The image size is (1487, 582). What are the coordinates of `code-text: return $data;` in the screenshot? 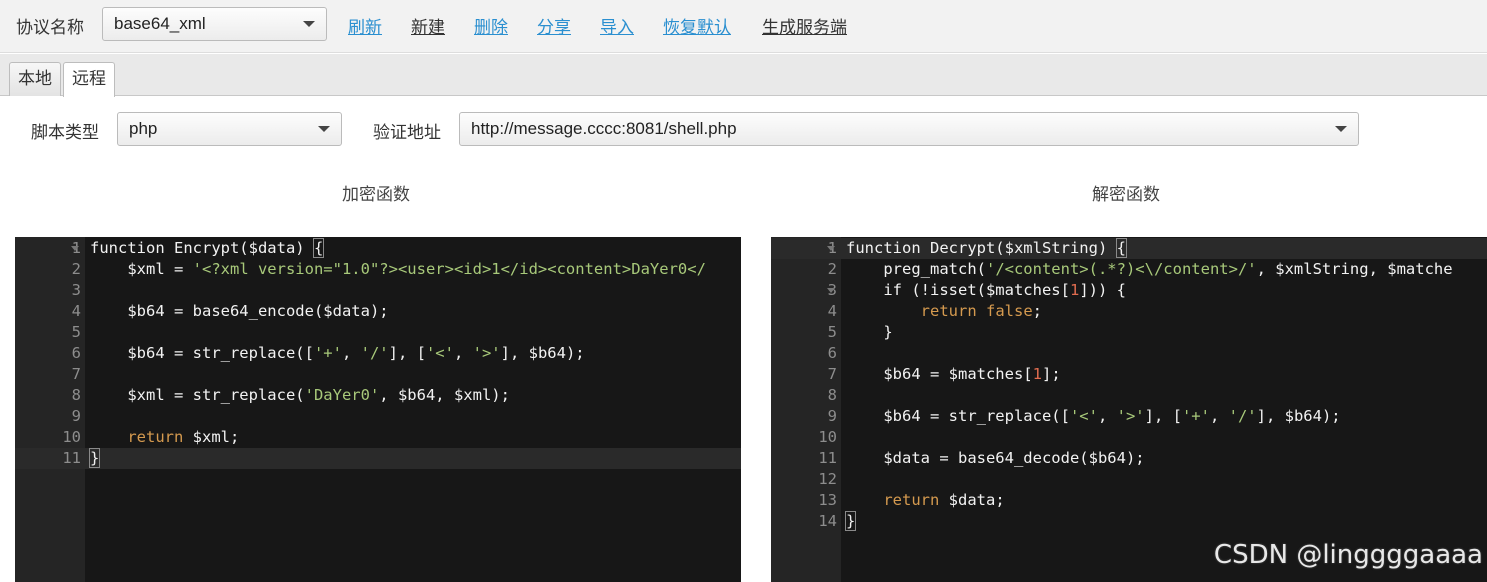 It's located at (944, 500).